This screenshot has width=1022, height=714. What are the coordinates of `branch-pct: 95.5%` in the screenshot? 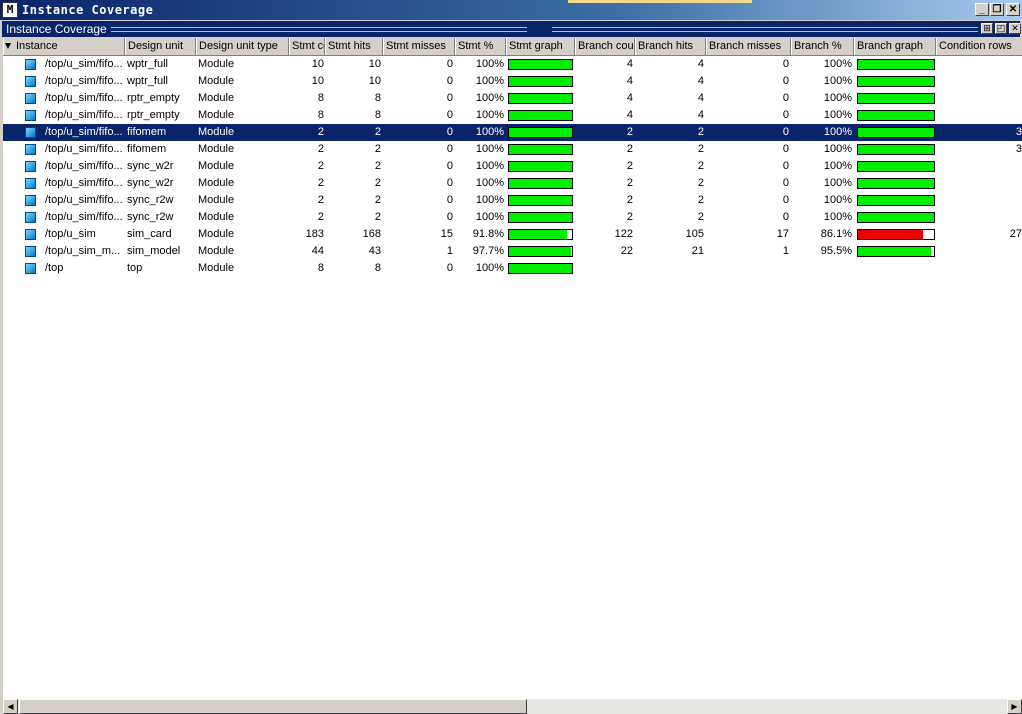 It's located at (836, 251).